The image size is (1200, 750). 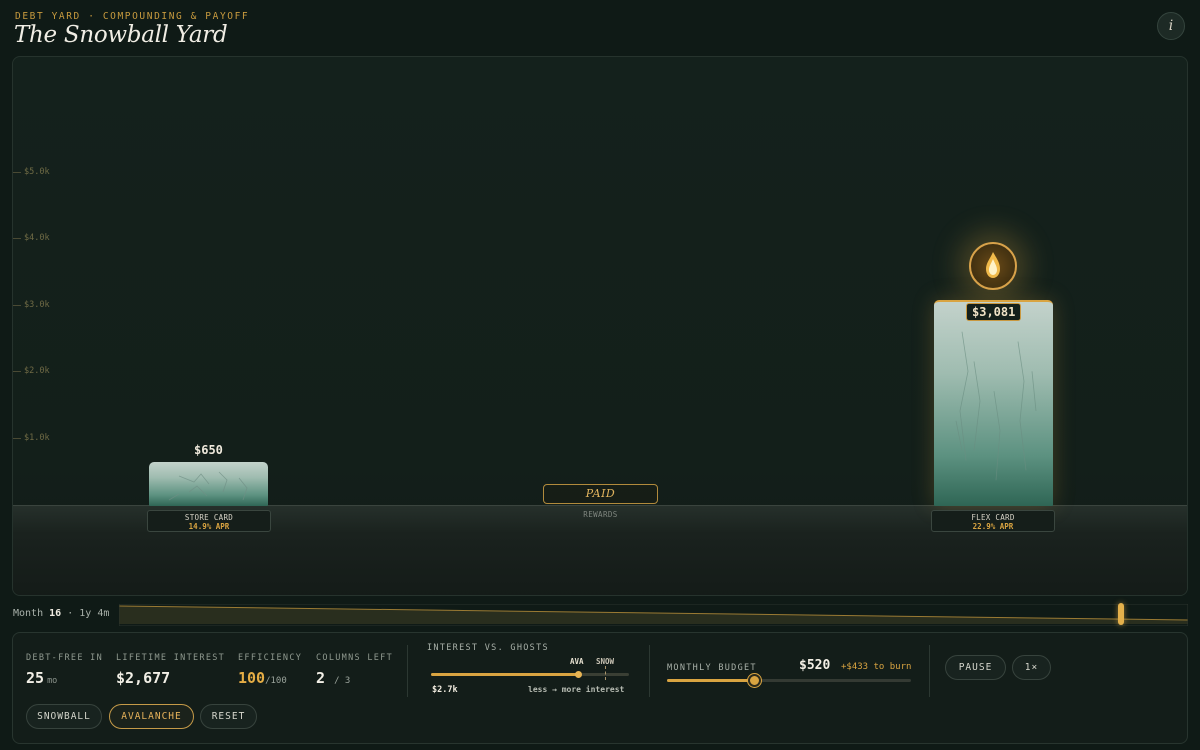 I want to click on rewards-paid-badge: PAID, so click(x=600, y=494).